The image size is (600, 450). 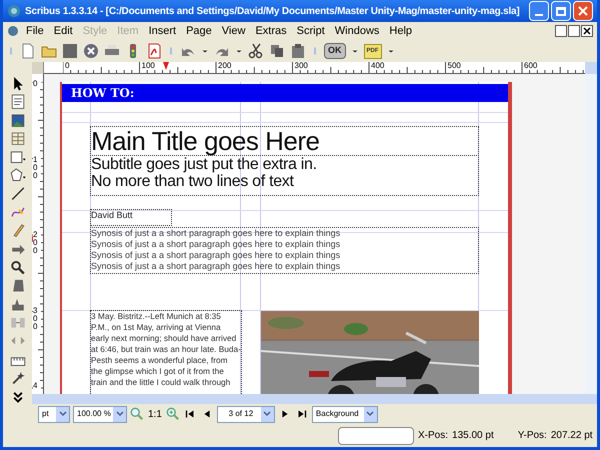 I want to click on unit-dropdown: pt, so click(x=54, y=414).